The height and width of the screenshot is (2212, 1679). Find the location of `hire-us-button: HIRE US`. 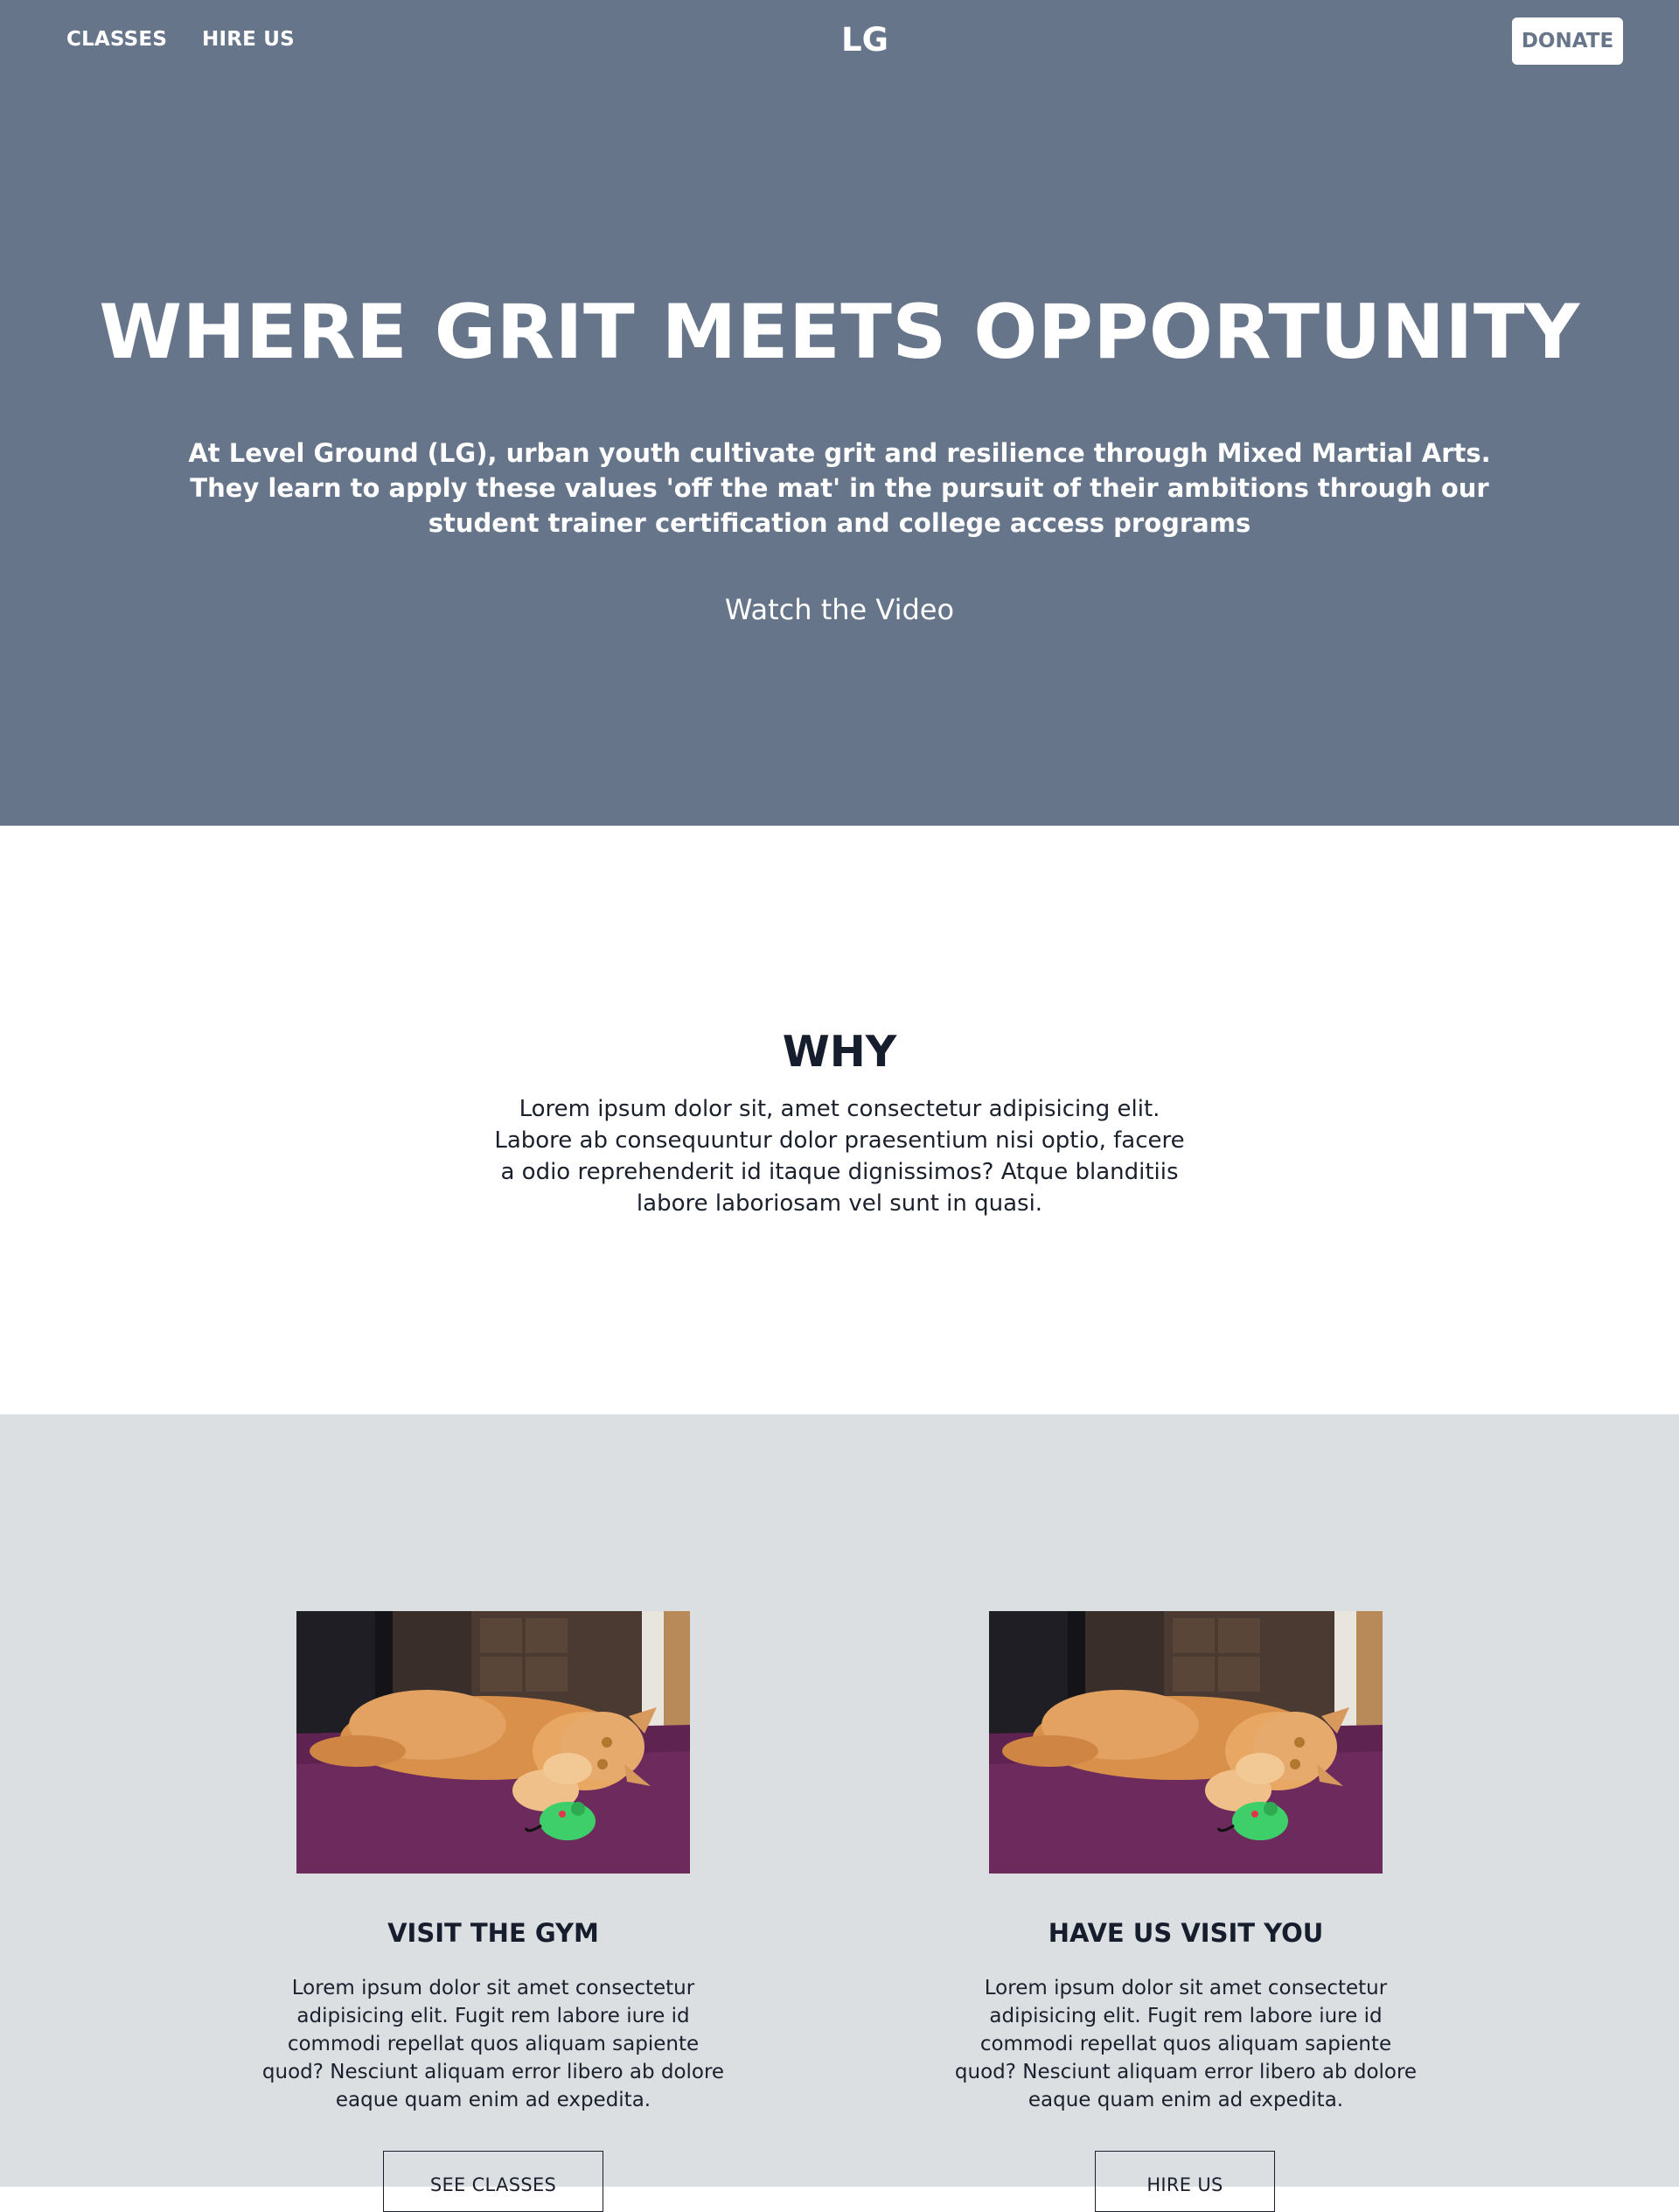

hire-us-button: HIRE US is located at coordinates (1185, 2181).